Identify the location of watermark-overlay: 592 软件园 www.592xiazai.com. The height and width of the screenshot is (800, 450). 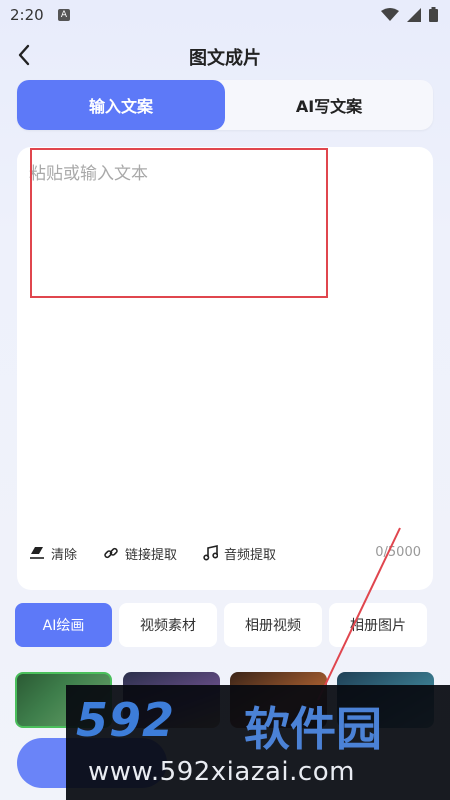
(258, 742).